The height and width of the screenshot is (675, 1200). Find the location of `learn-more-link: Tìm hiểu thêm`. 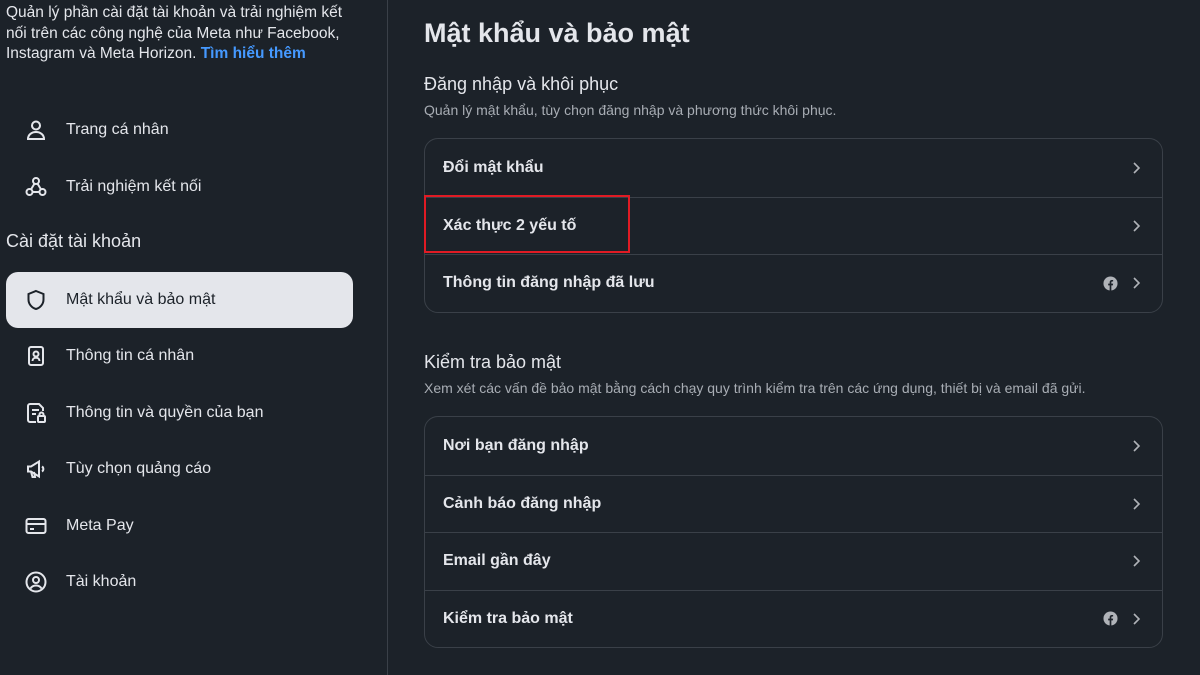

learn-more-link: Tìm hiểu thêm is located at coordinates (253, 53).